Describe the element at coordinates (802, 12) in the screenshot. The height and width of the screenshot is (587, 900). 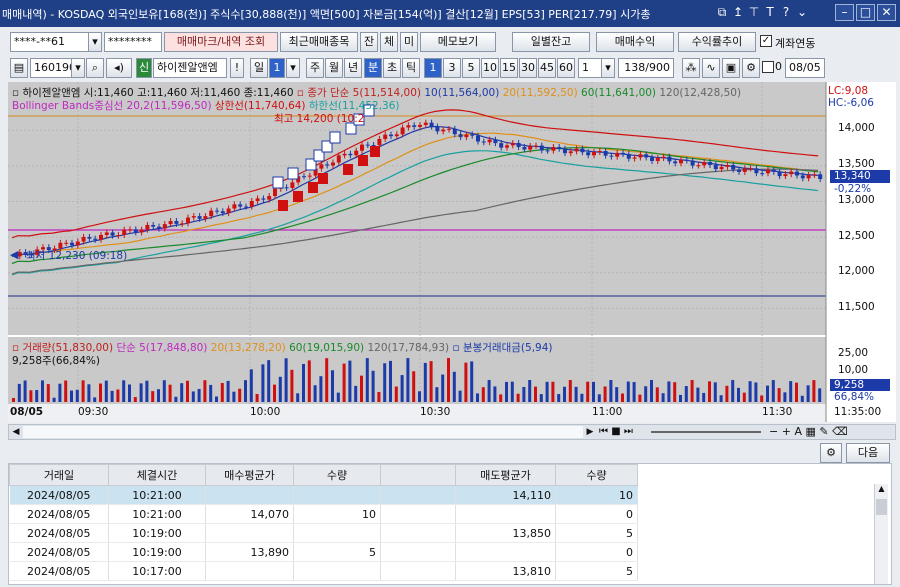
I see `dropdown-icon: ⌄` at that location.